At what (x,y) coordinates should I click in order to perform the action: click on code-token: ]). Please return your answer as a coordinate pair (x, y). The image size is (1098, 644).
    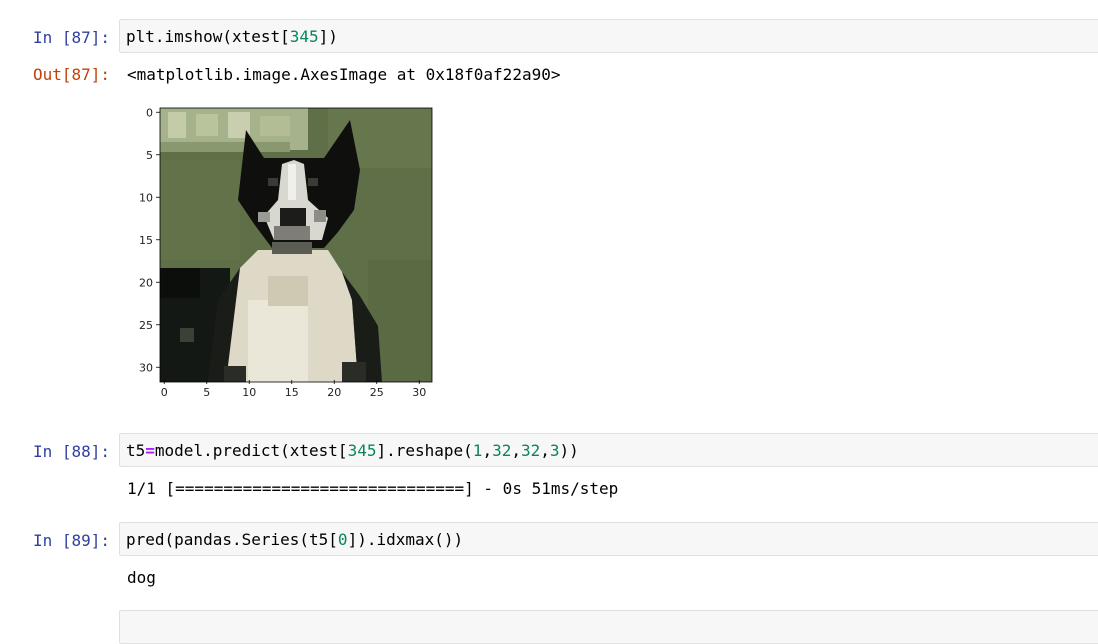
    Looking at the image, I should click on (328, 36).